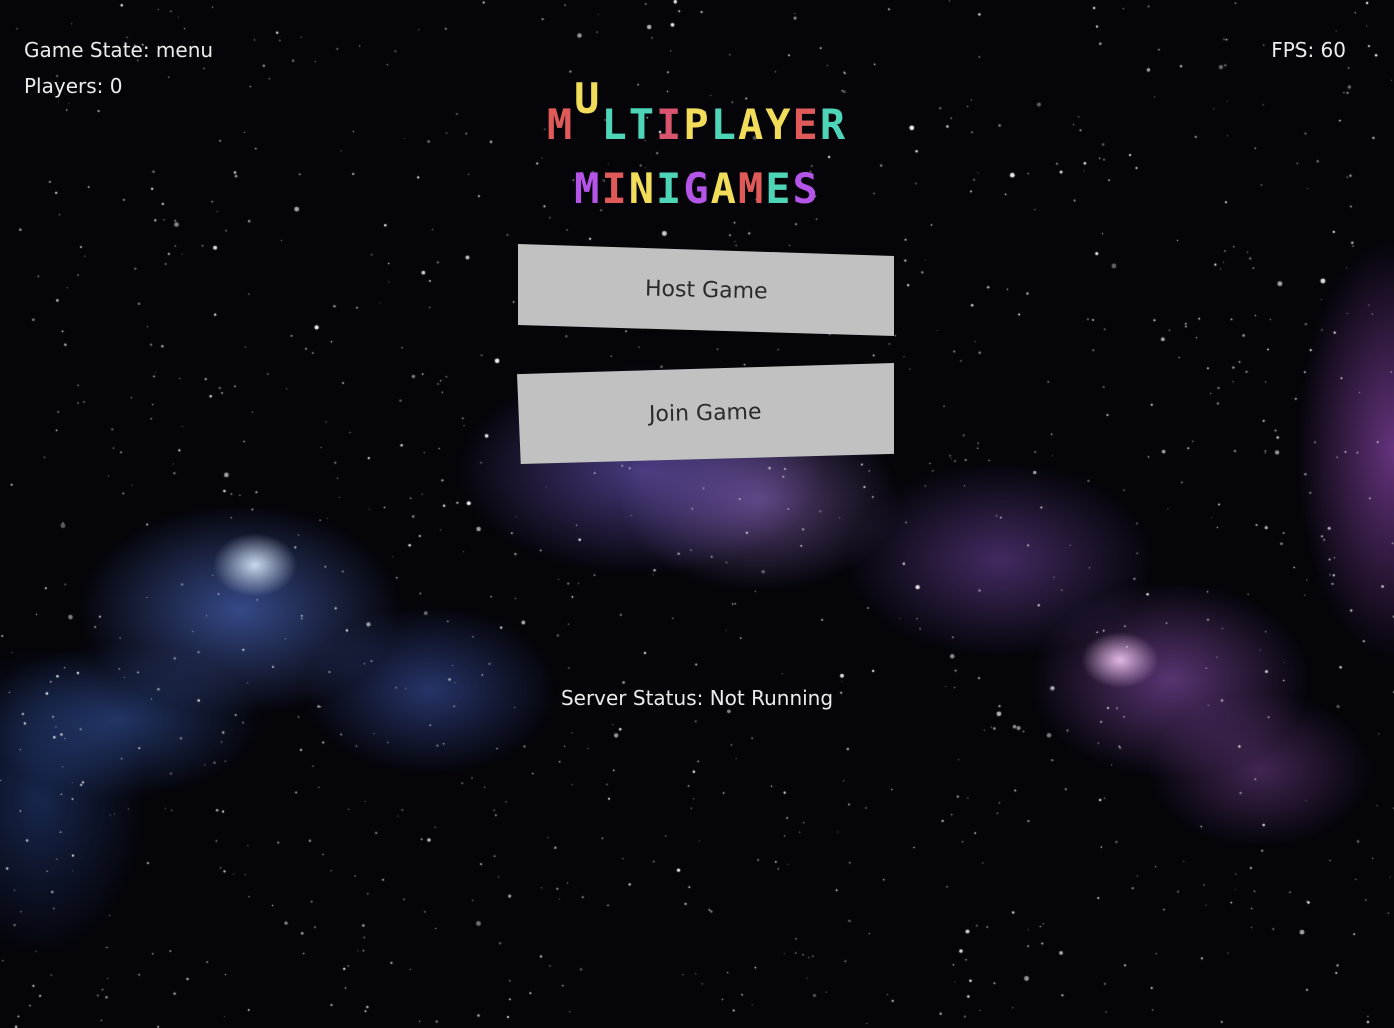 The width and height of the screenshot is (1394, 1028). I want to click on title-multiplayer-letter: A, so click(751, 124).